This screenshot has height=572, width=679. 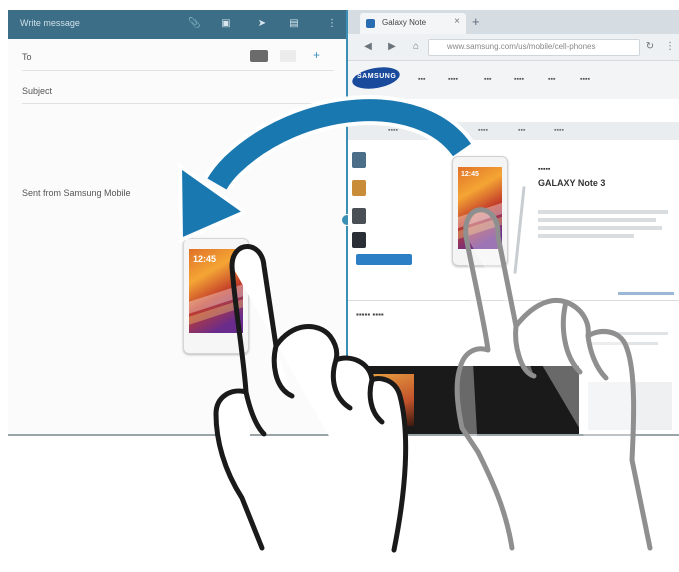 What do you see at coordinates (377, 76) in the screenshot?
I see `brand-wordmark: SAMSUNG` at bounding box center [377, 76].